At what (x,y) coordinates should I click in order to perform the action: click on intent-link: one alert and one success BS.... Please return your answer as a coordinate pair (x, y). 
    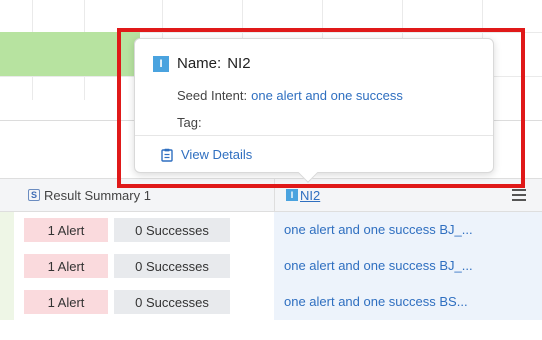
    Looking at the image, I should click on (376, 301).